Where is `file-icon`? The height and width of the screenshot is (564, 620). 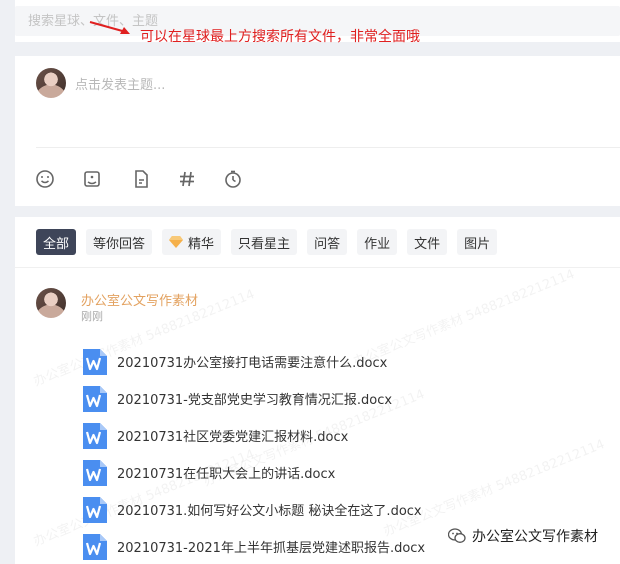 file-icon is located at coordinates (141, 179).